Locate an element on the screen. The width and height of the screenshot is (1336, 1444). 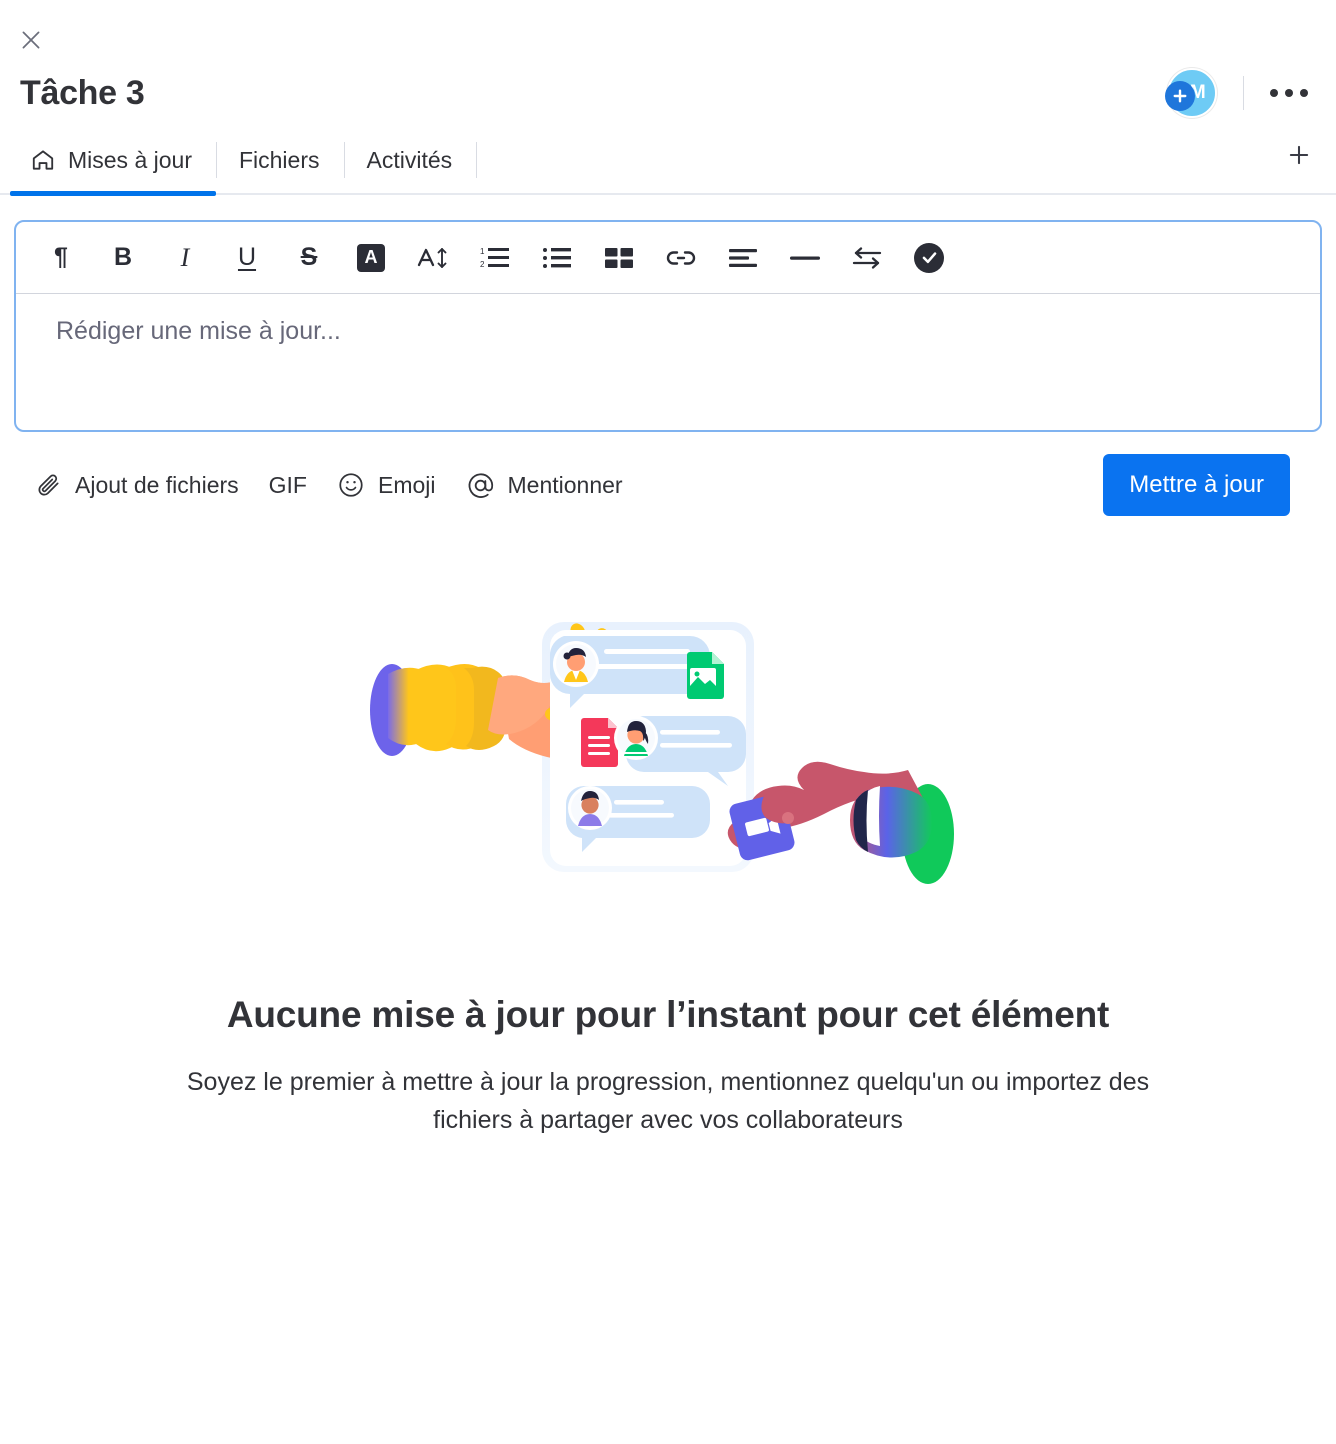
emoji-label: Emoji is located at coordinates (406, 484).